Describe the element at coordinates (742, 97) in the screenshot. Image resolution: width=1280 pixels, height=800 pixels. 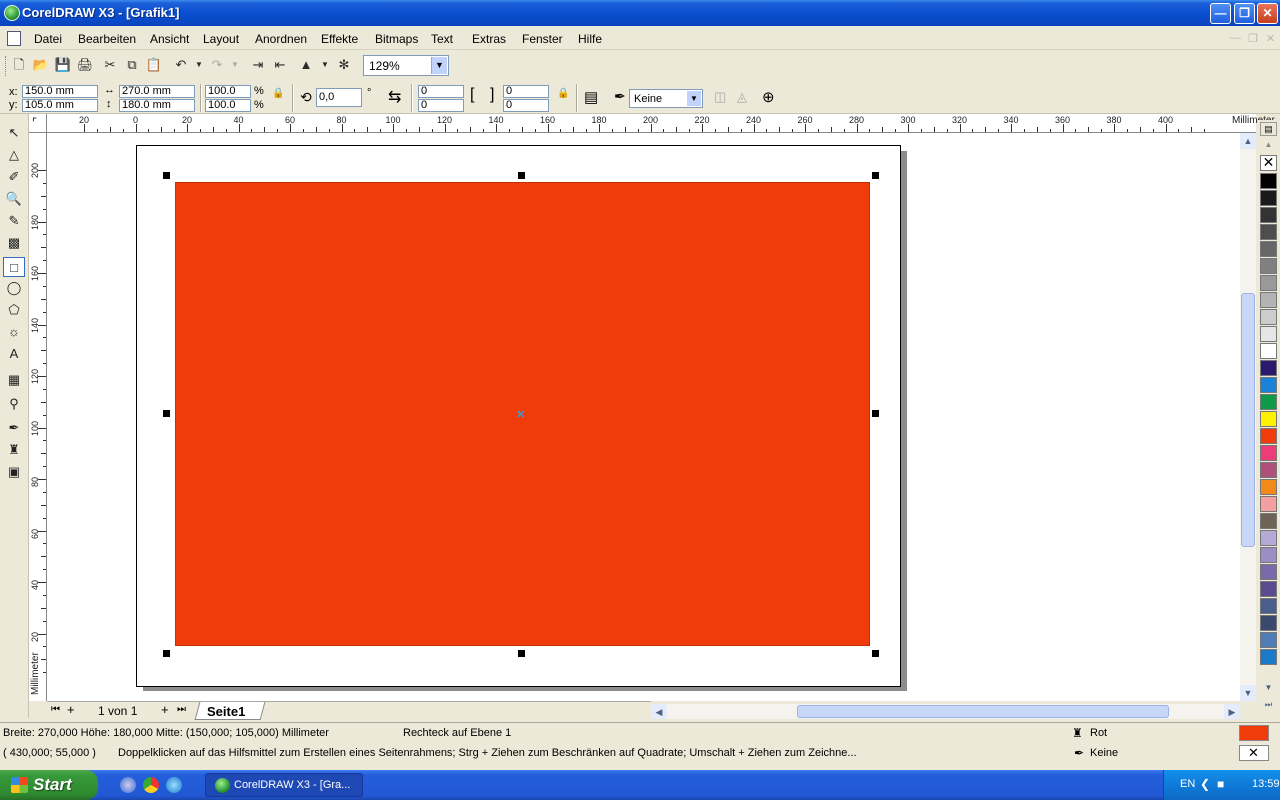
I see `to-back-icon: ◬` at that location.